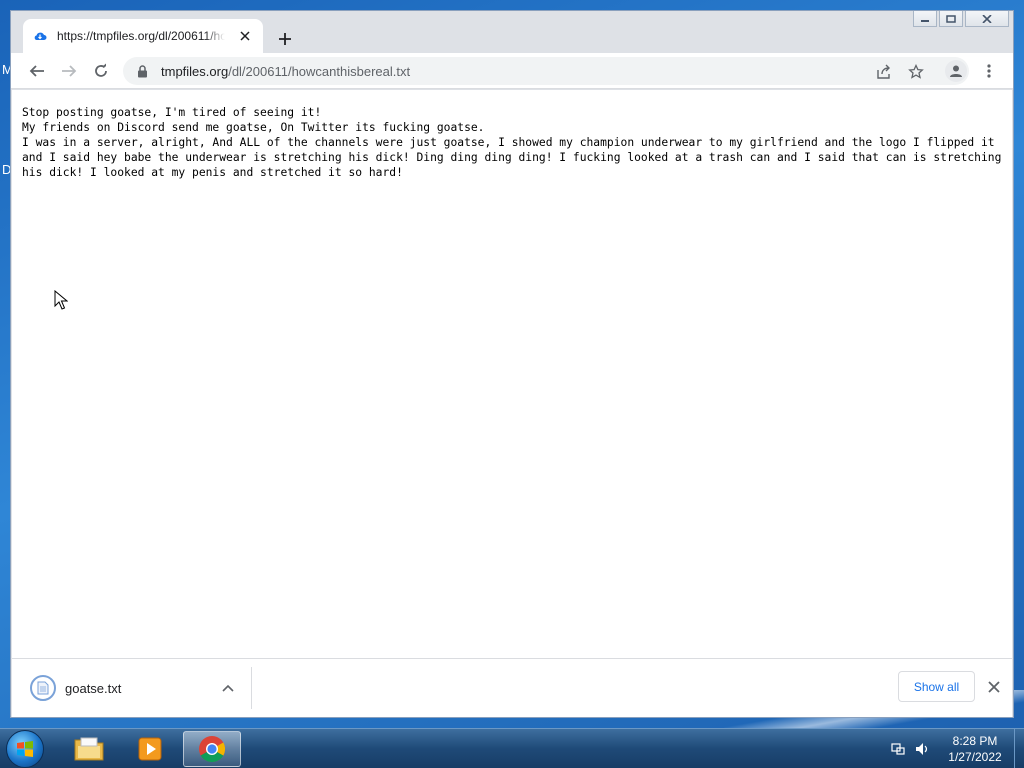 The height and width of the screenshot is (768, 1024). I want to click on share-icon, so click(883, 71).